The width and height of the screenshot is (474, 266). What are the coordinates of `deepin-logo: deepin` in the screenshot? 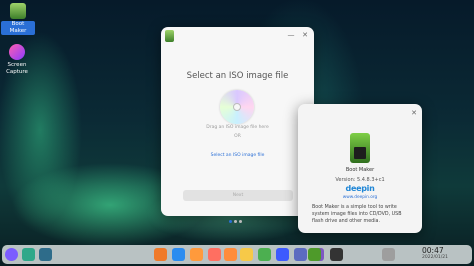 It's located at (360, 188).